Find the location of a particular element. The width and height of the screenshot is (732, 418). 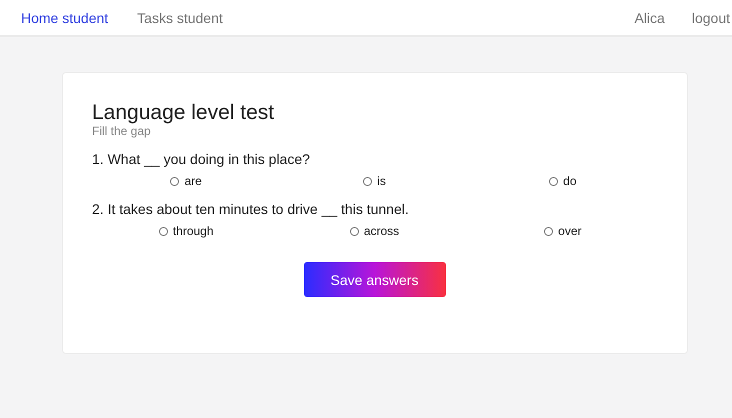

radio-option: do is located at coordinates (562, 181).